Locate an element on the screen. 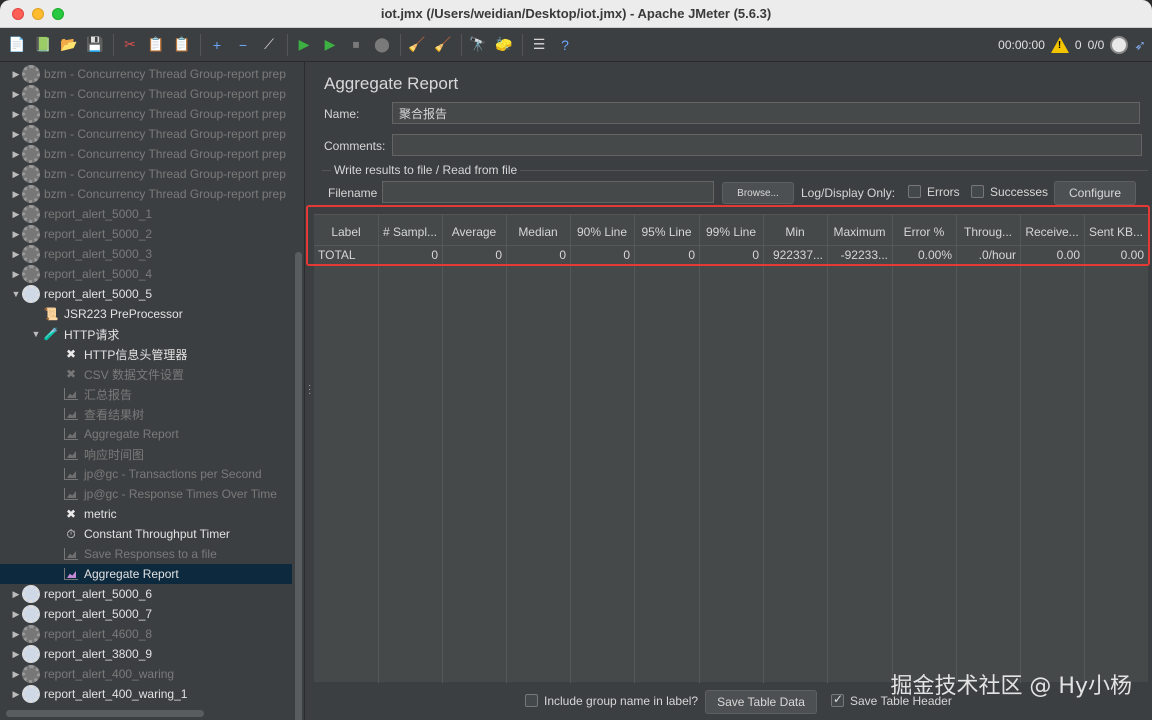 The width and height of the screenshot is (1152, 720). search-icon: 🔭 is located at coordinates (478, 45).